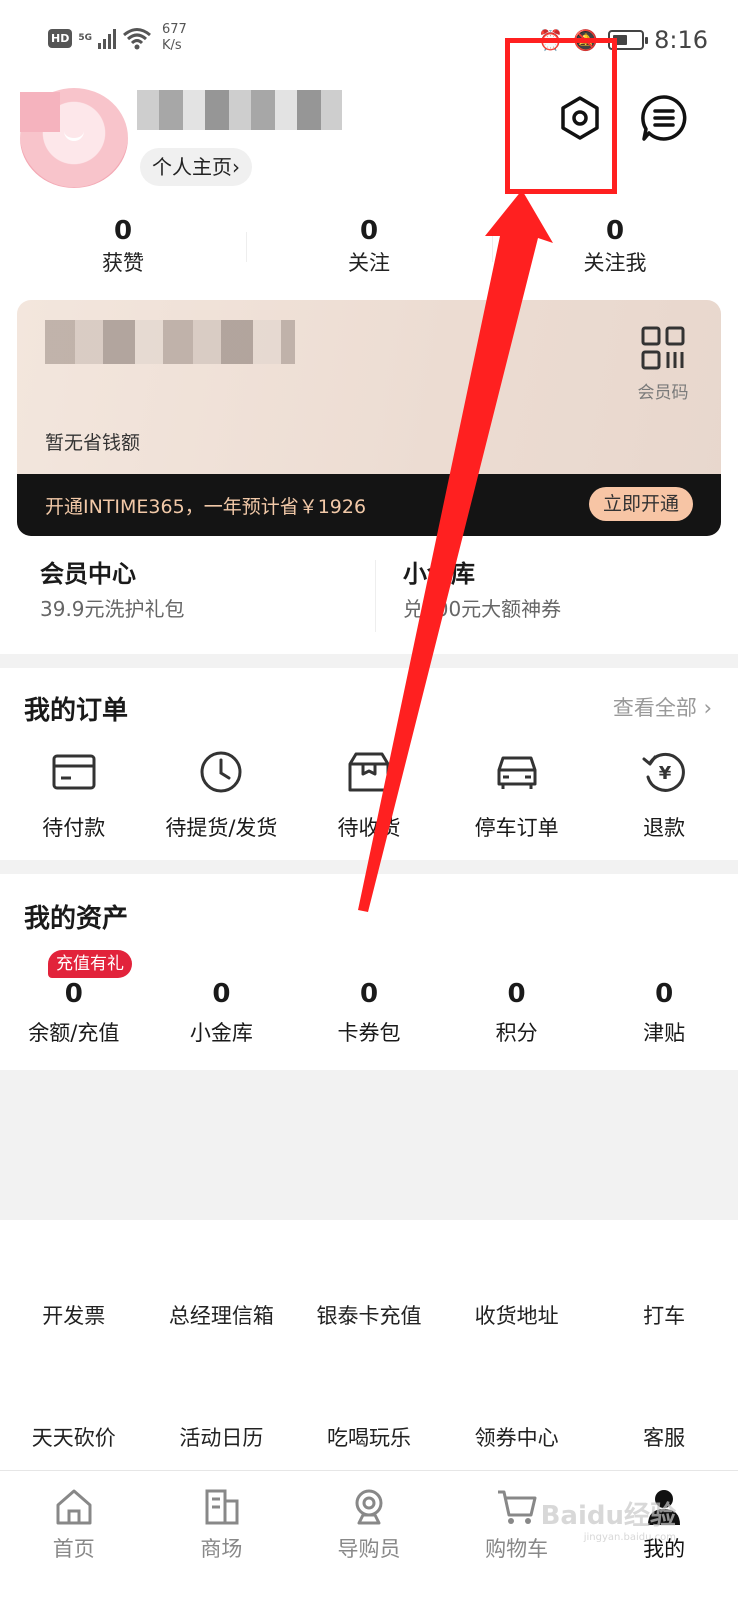  I want to click on qr-label: 会员码, so click(663, 393).